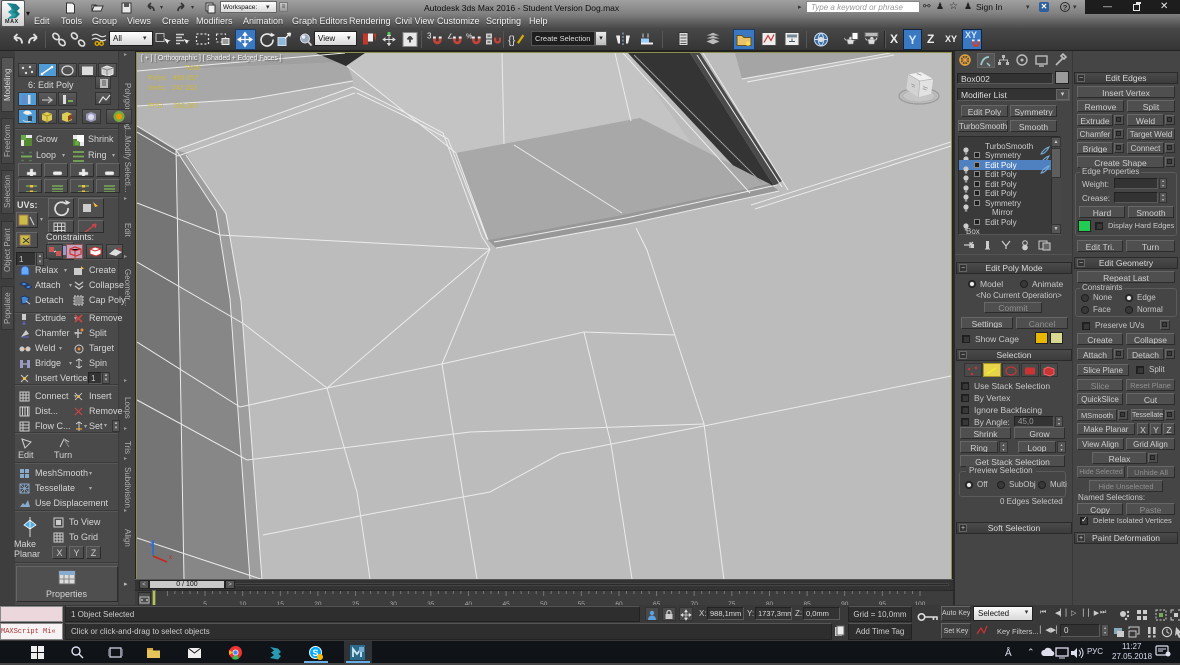 The width and height of the screenshot is (1180, 665). What do you see at coordinates (1008, 652) in the screenshot?
I see `svg-text: Å` at bounding box center [1008, 652].